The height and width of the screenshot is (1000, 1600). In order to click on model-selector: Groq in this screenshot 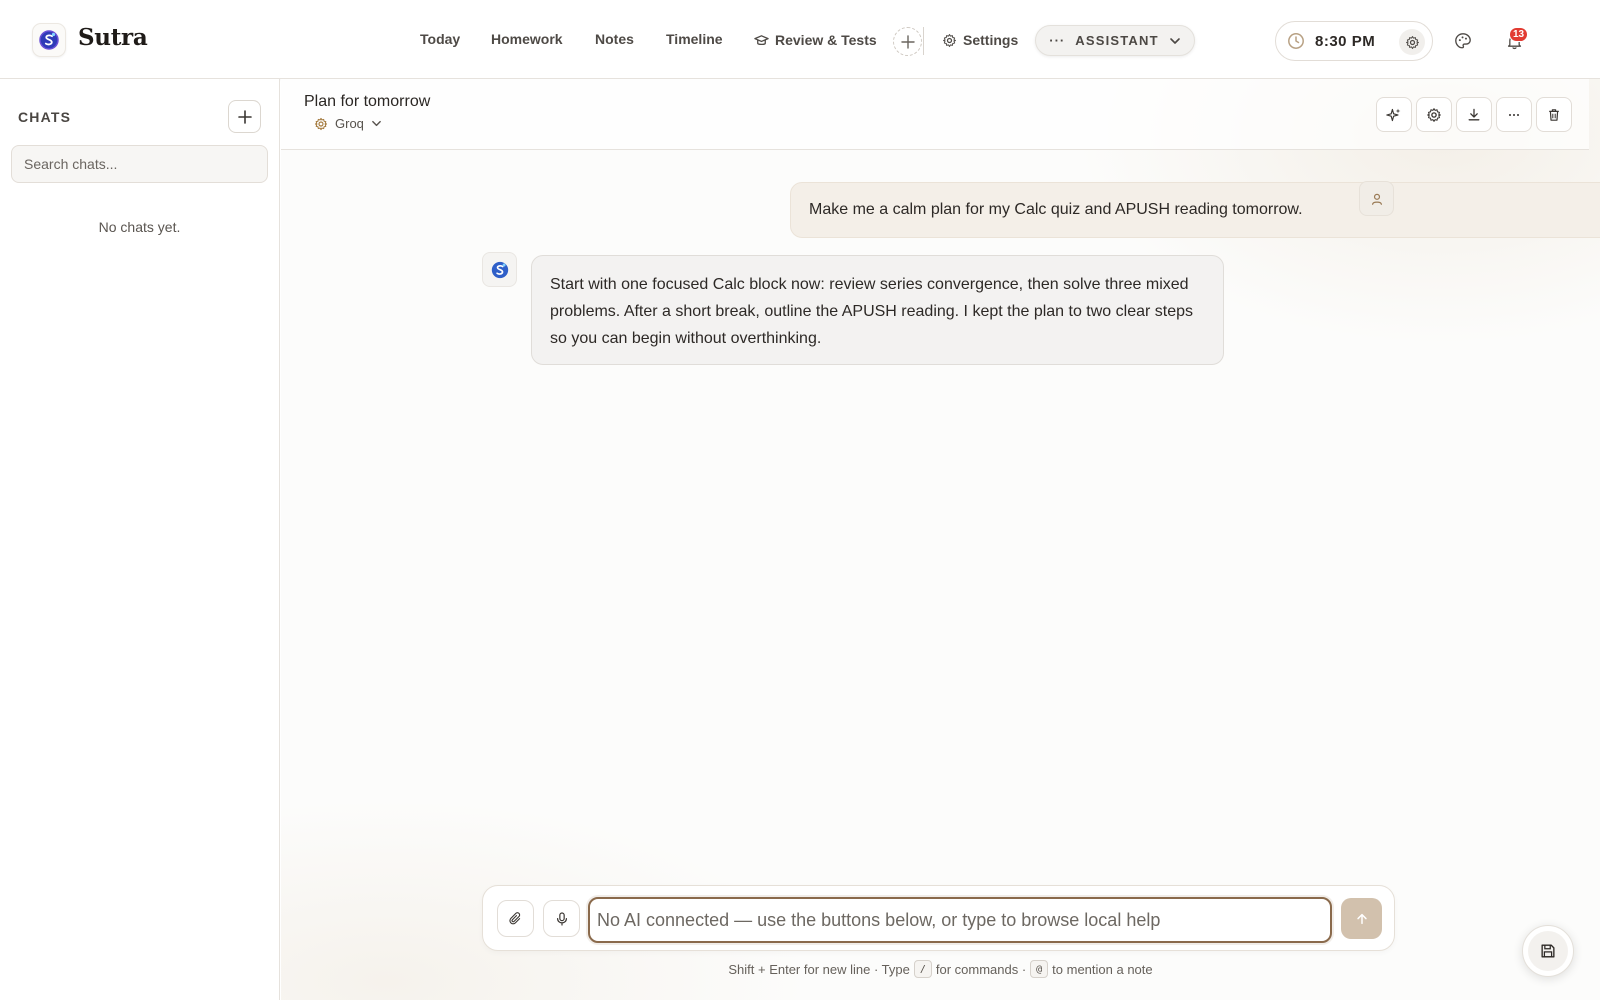, I will do `click(348, 123)`.